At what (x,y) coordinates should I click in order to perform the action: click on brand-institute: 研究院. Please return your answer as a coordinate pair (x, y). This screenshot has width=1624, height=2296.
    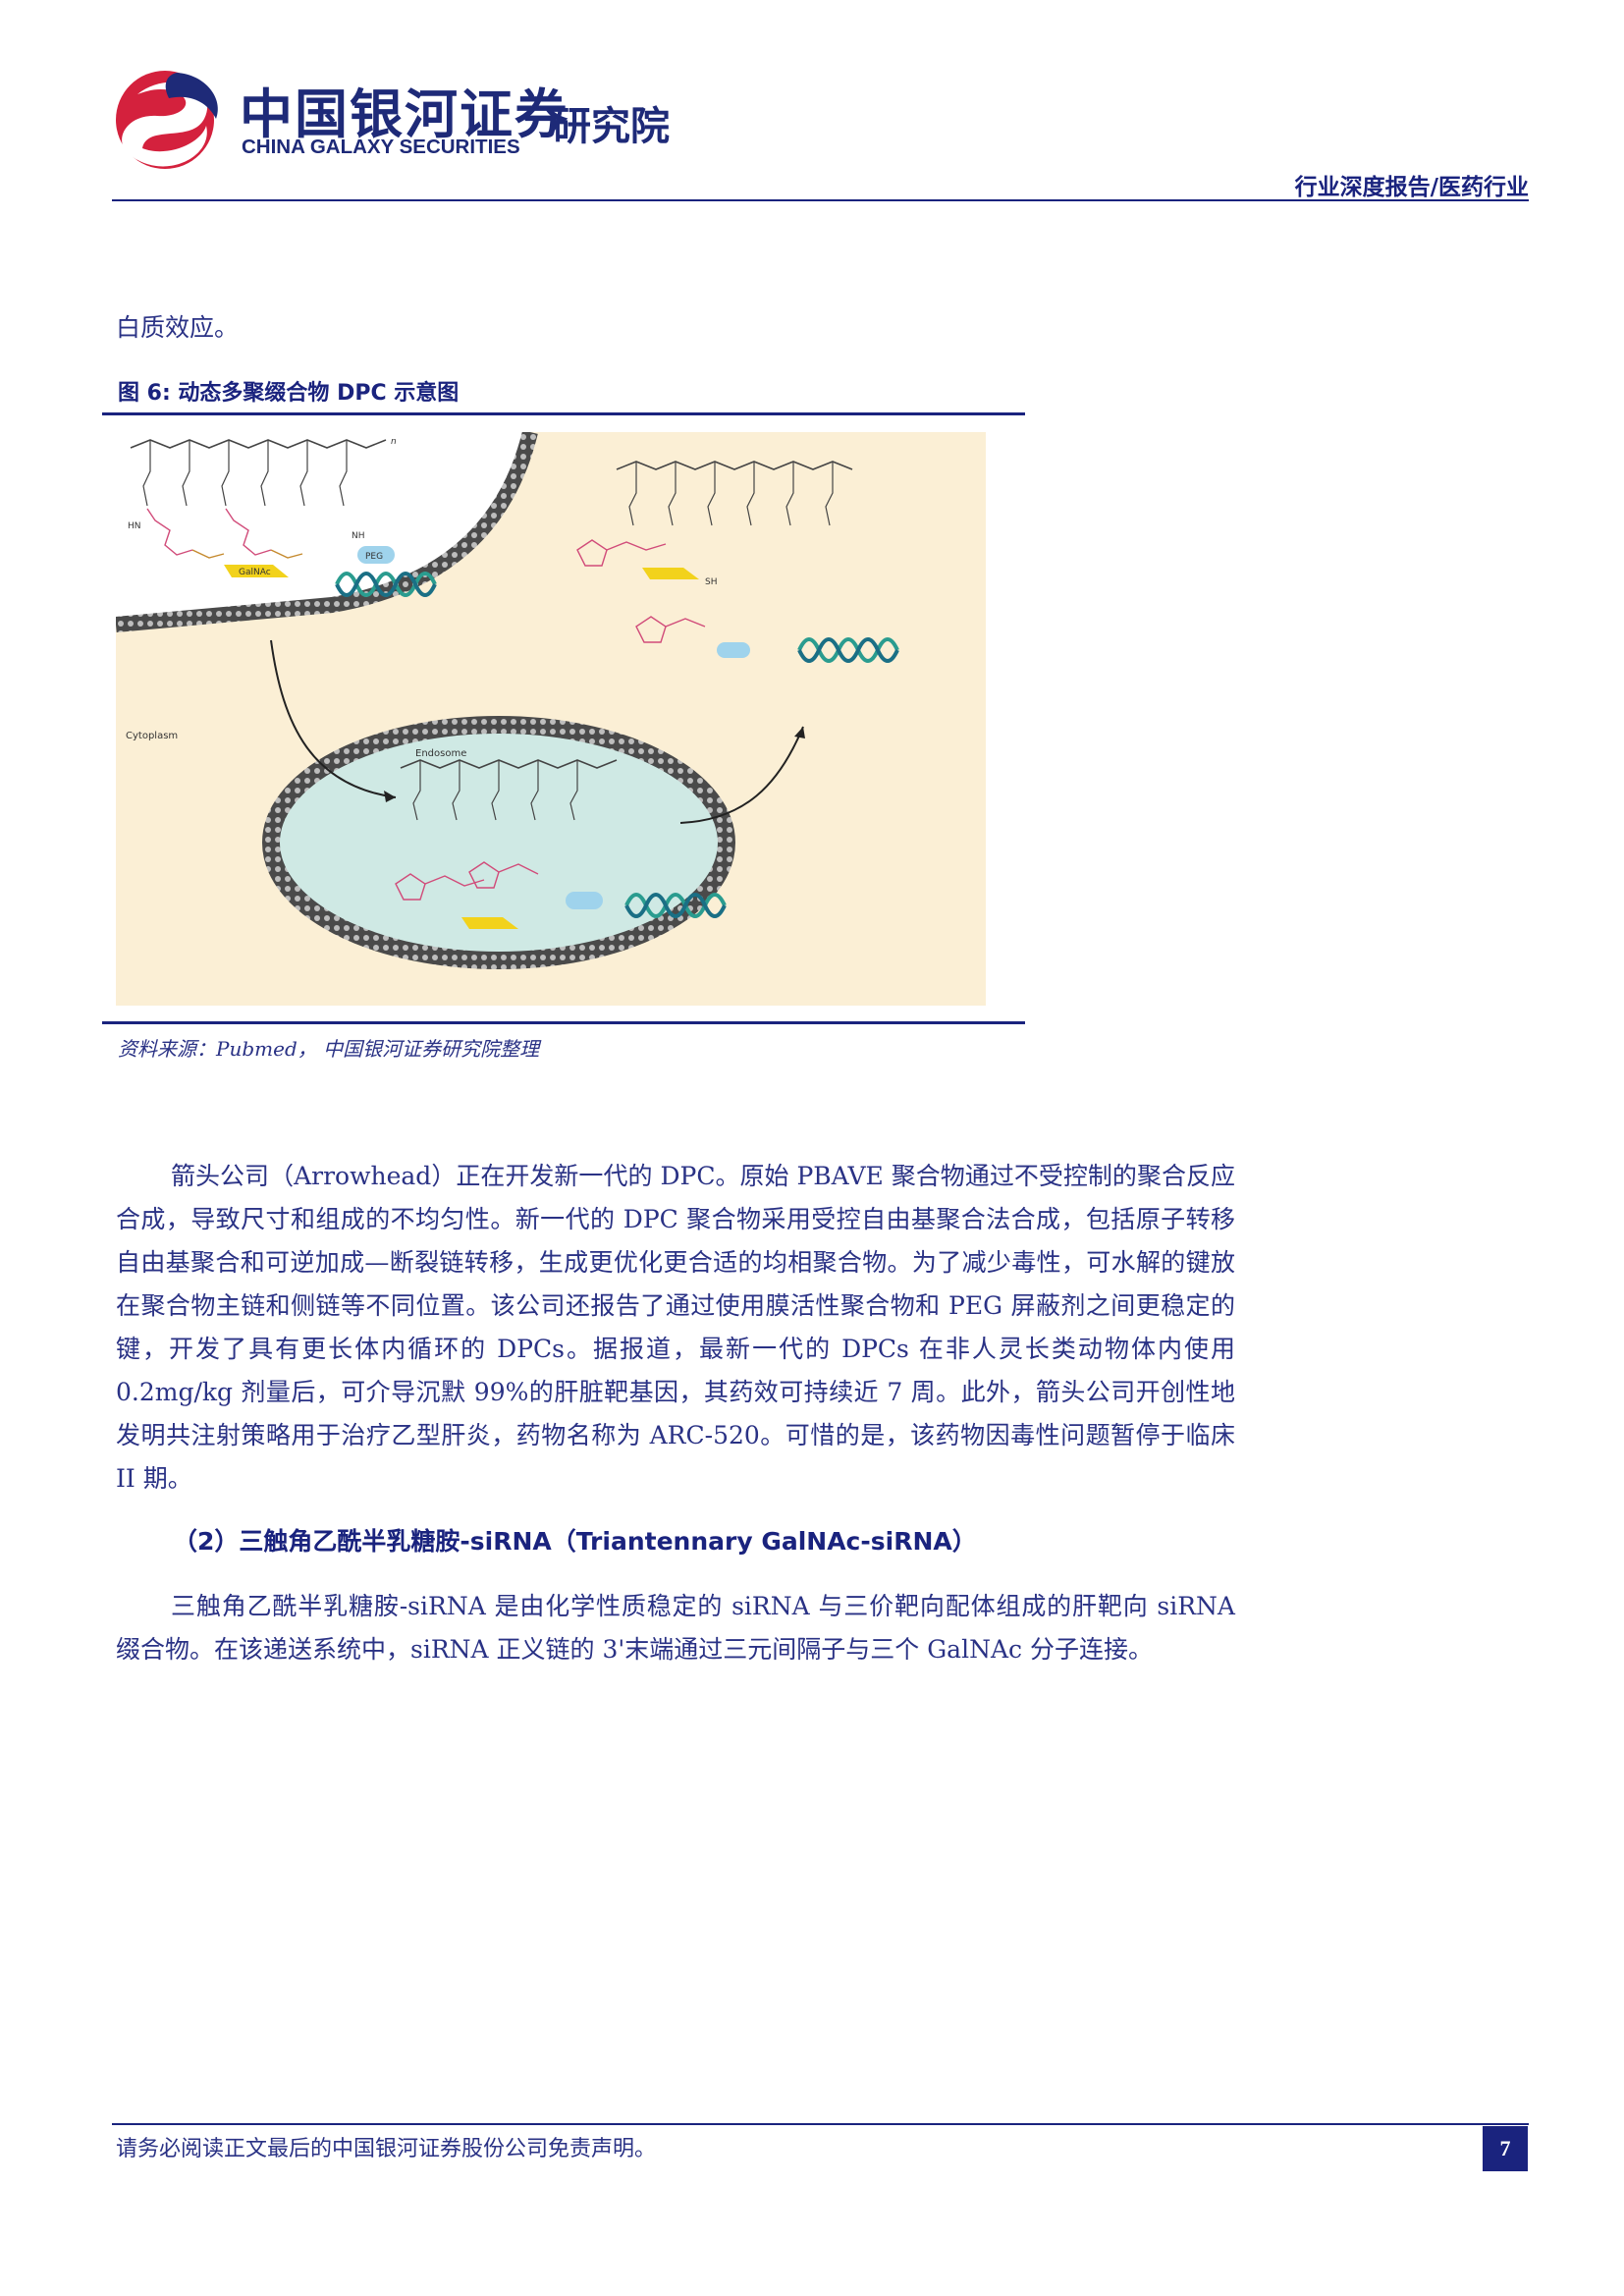
    Looking at the image, I should click on (611, 126).